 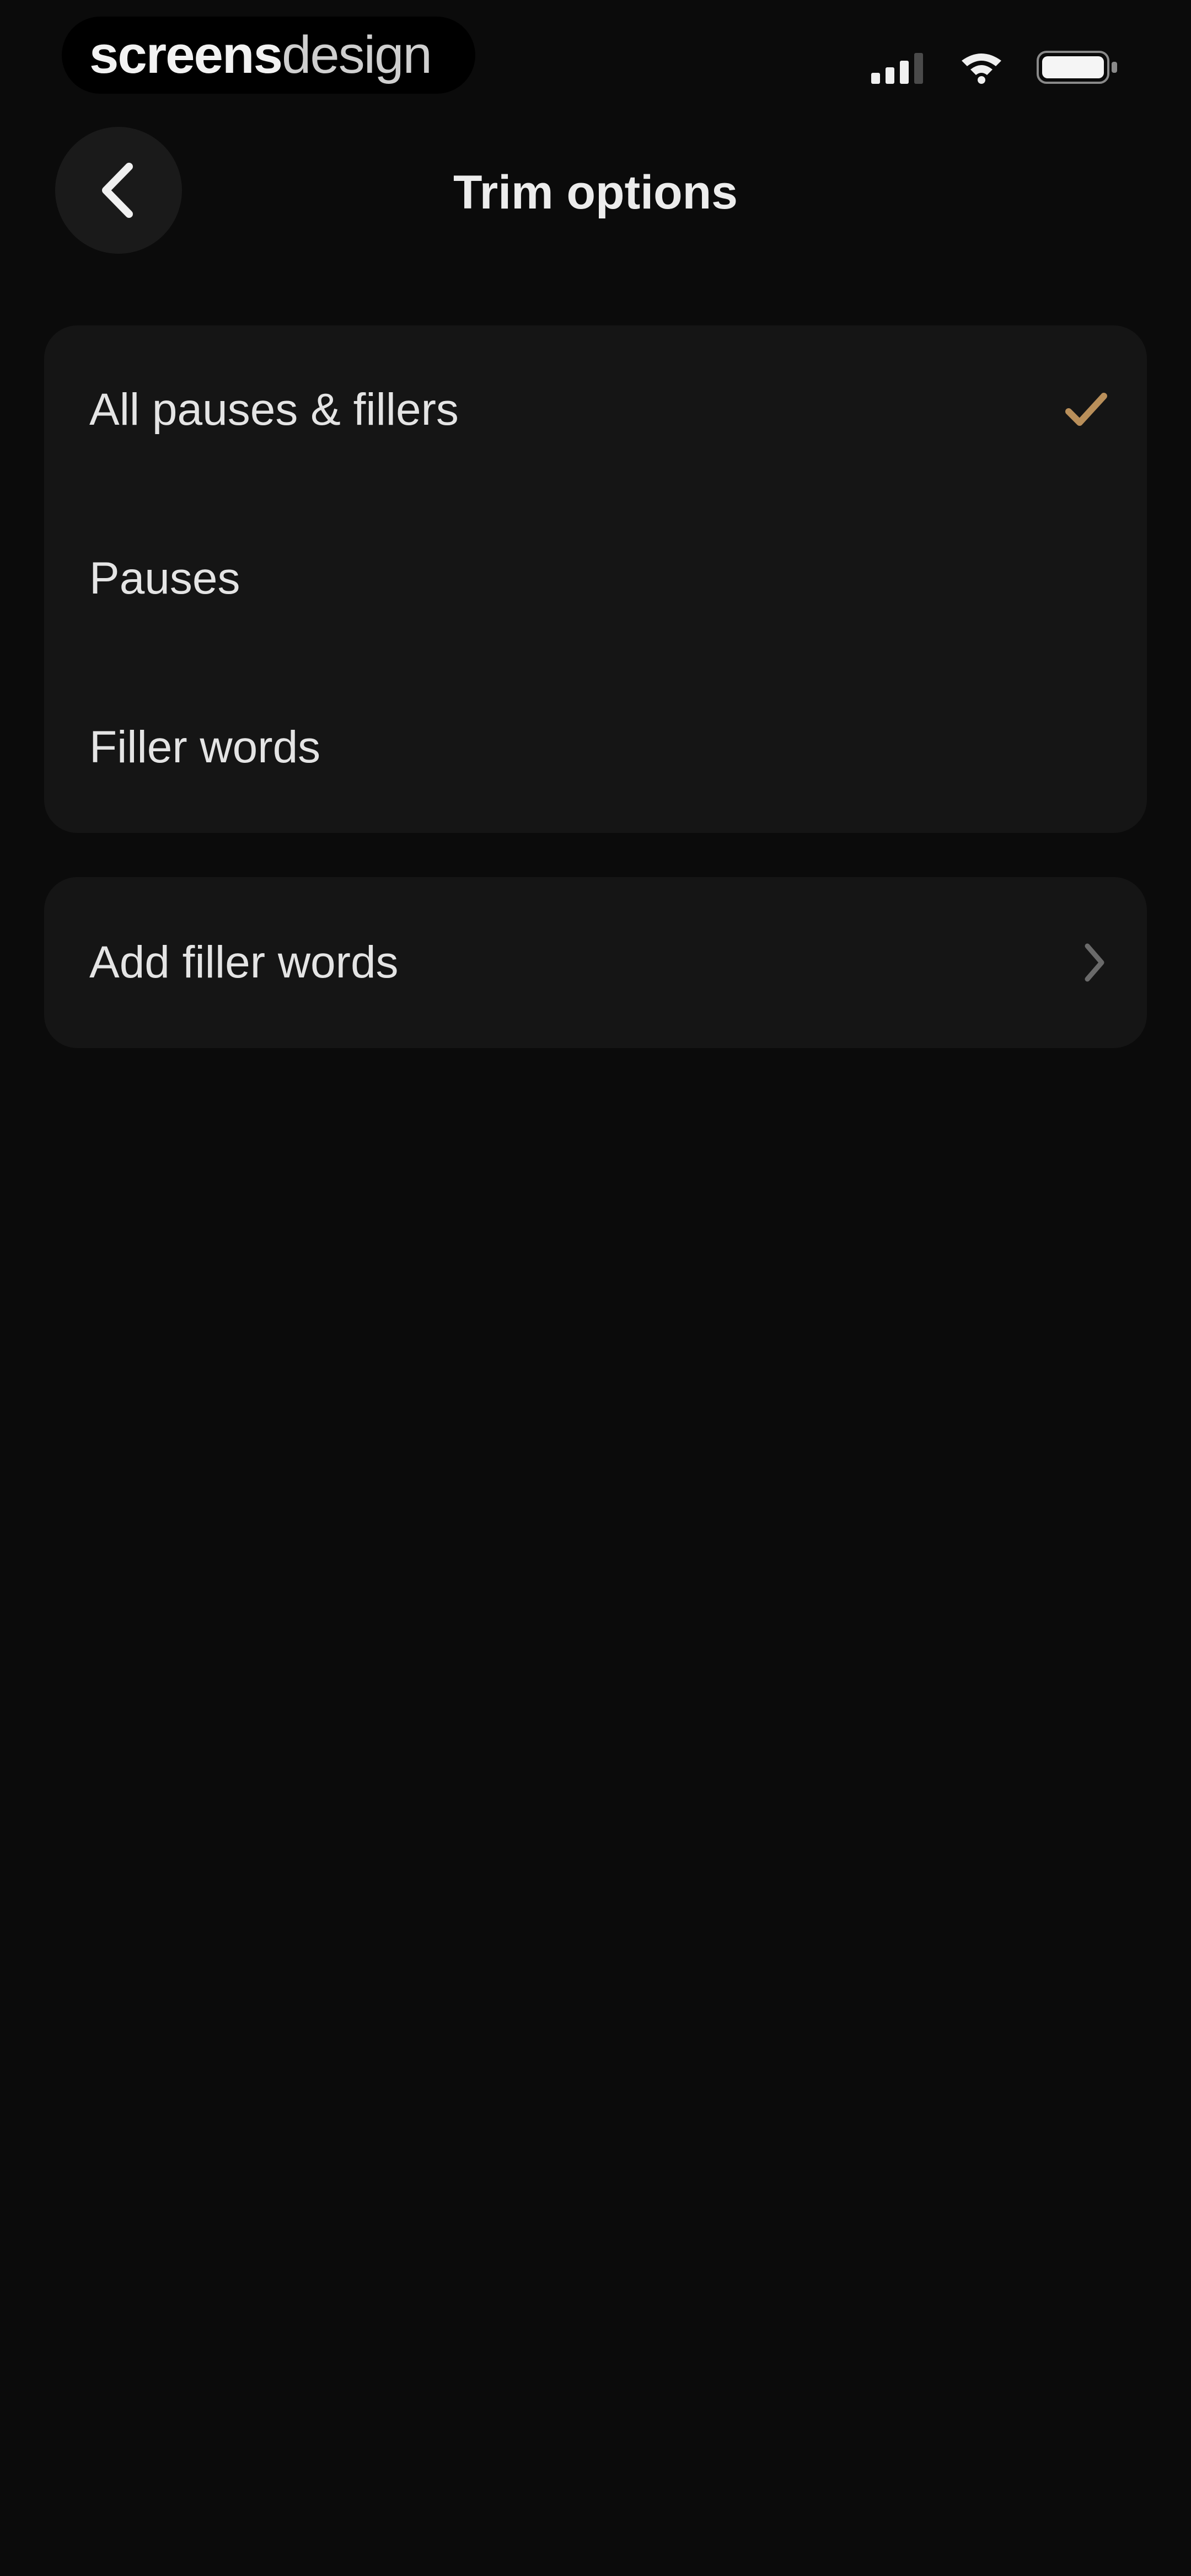 What do you see at coordinates (595, 747) in the screenshot?
I see `option-filler-words: Filler words` at bounding box center [595, 747].